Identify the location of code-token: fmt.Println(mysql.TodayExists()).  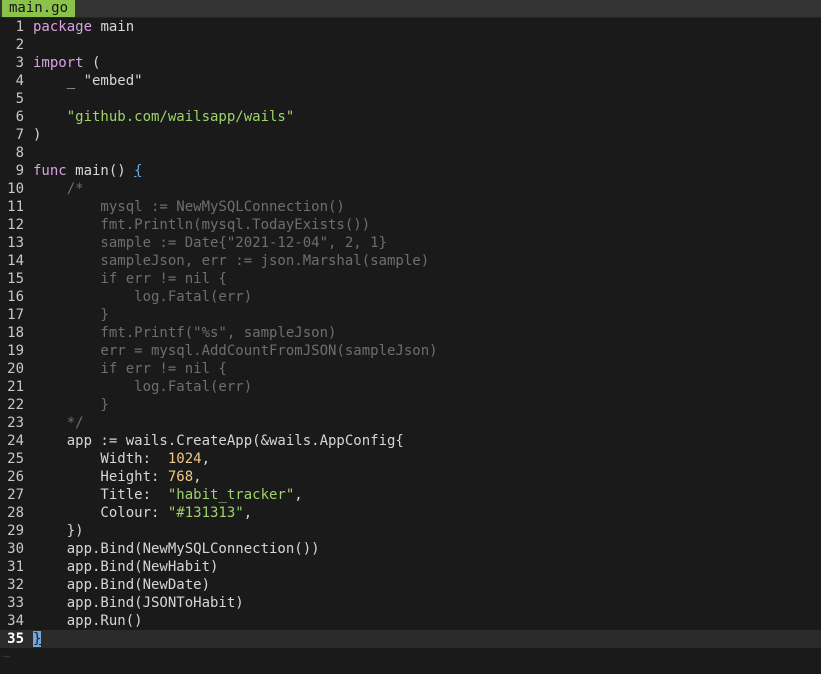
(202, 225).